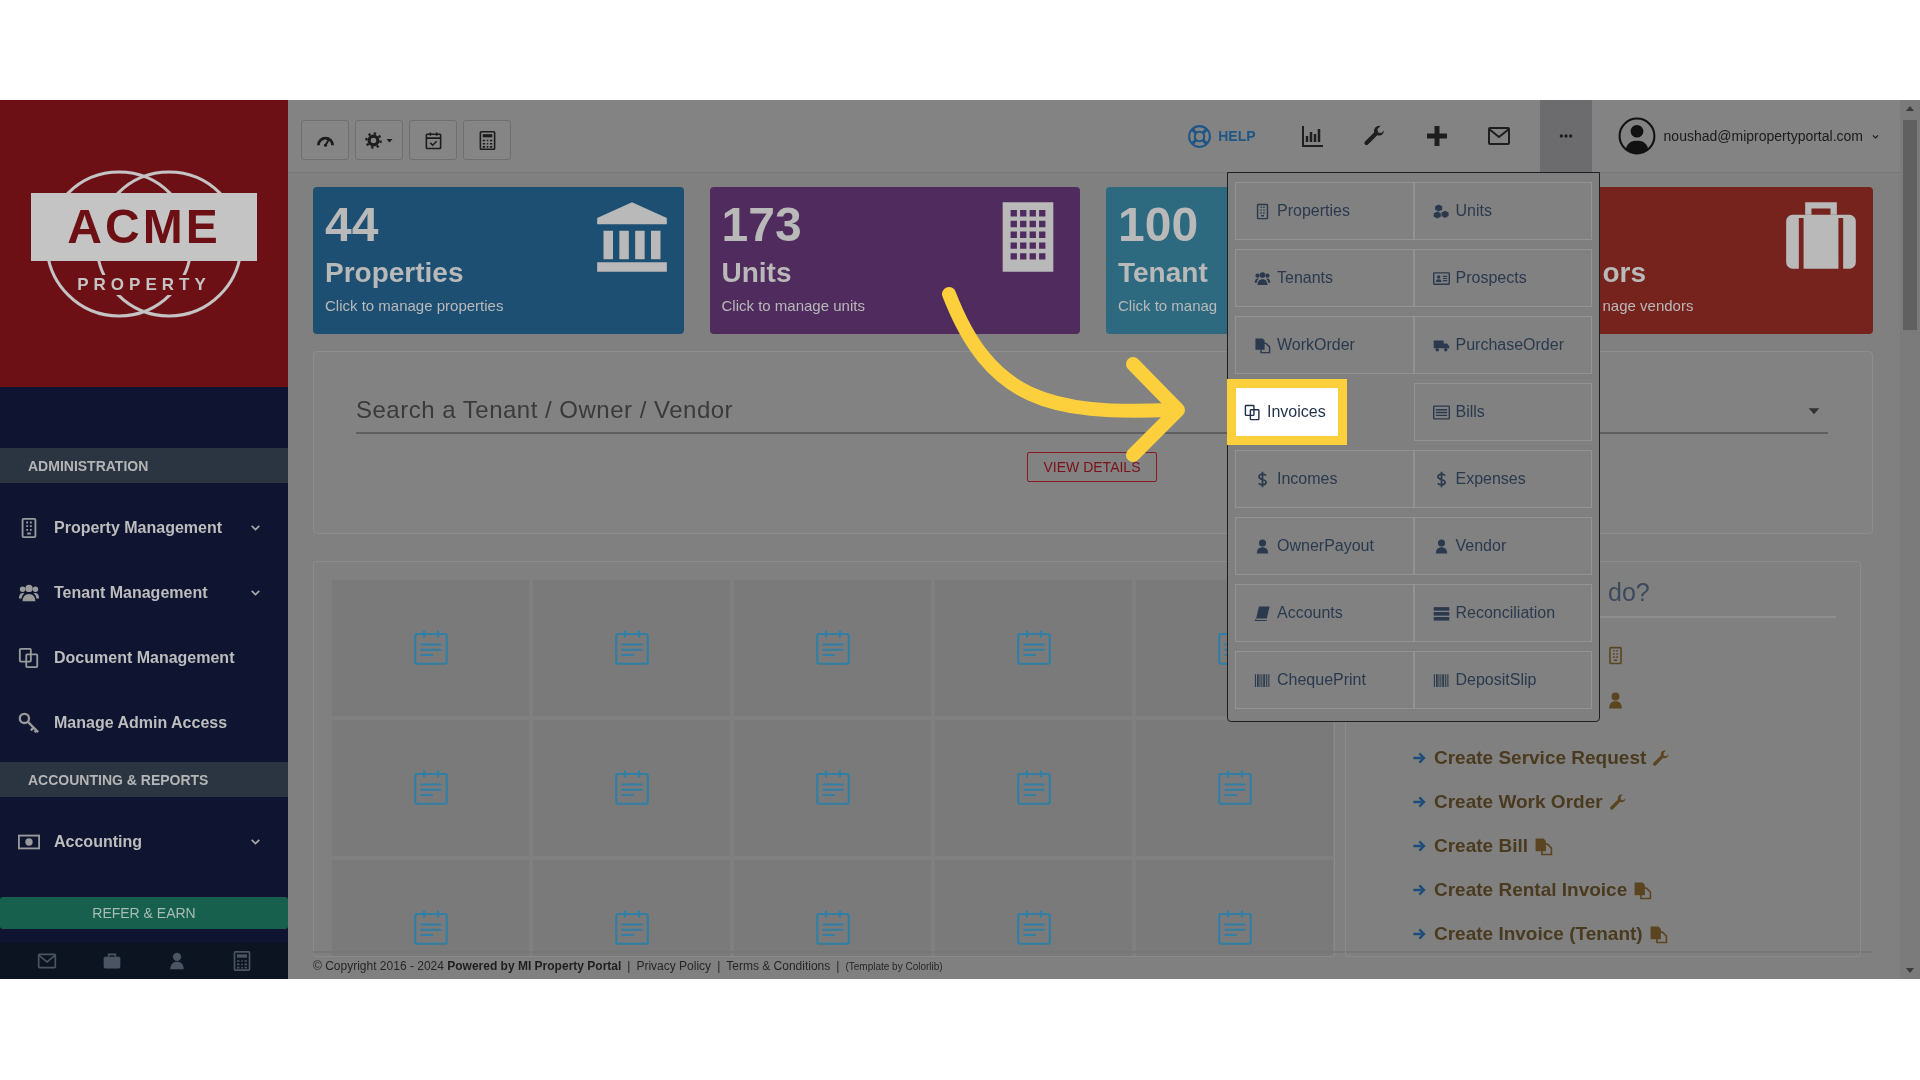  Describe the element at coordinates (1910, 970) in the screenshot. I see `scroll-down-icon` at that location.